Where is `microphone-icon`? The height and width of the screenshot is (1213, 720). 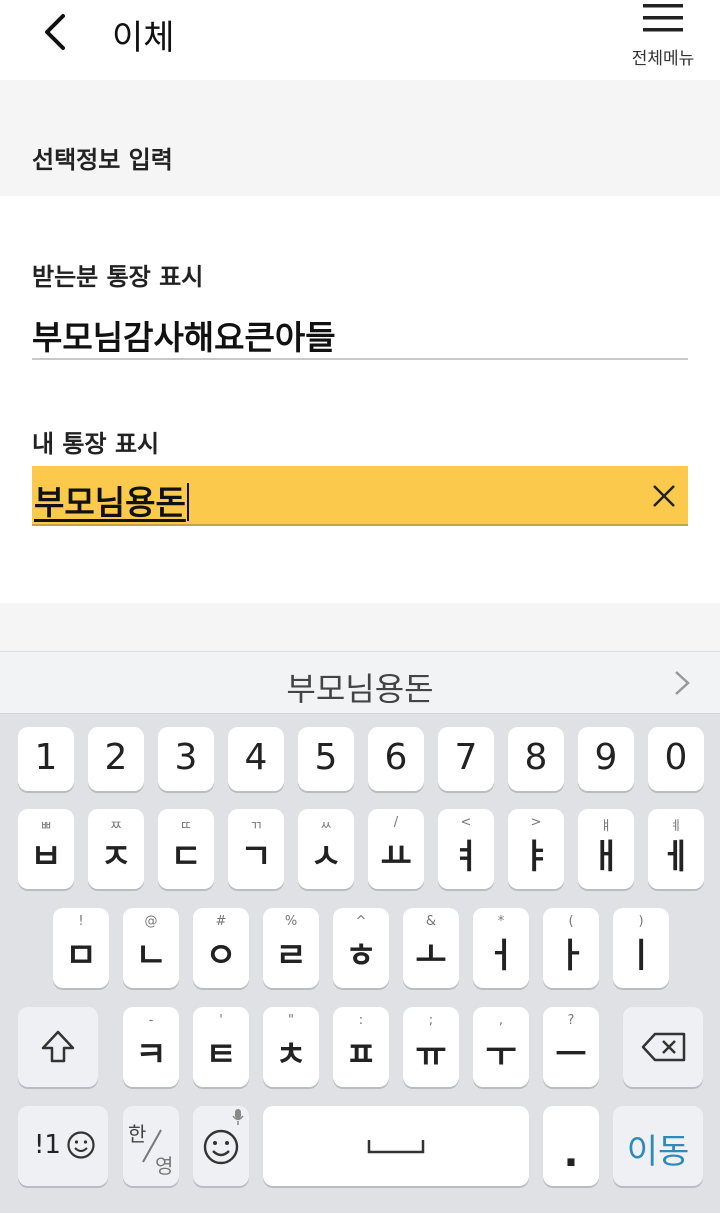 microphone-icon is located at coordinates (238, 1117).